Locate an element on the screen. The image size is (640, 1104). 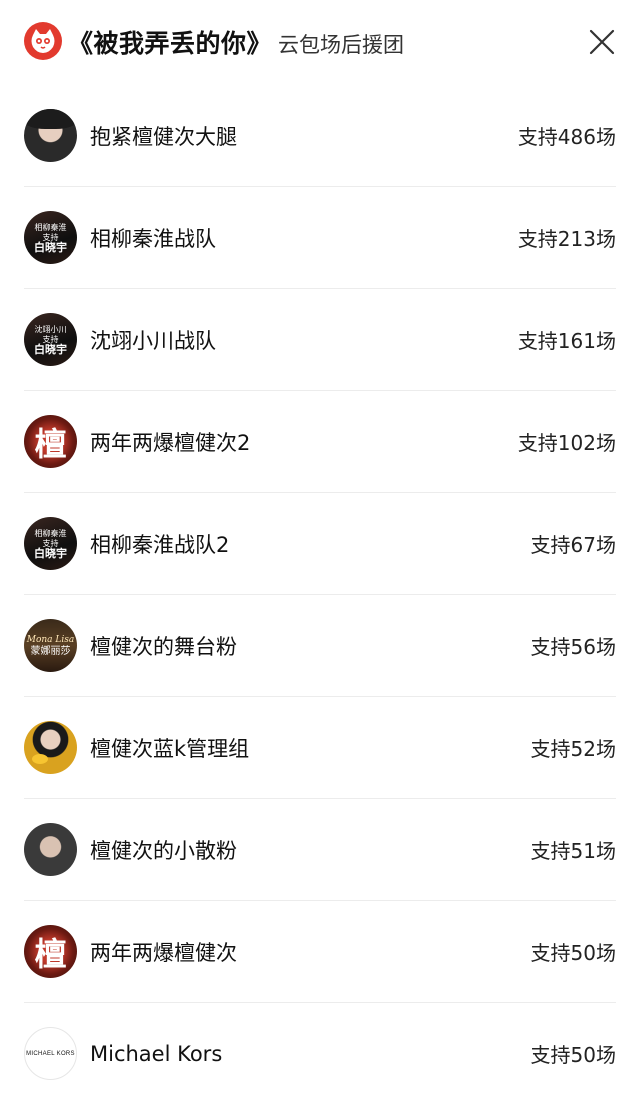
list-item: 相柳秦淮 支持 白晓宇 相柳秦淮战队2 支持67场 is located at coordinates (320, 544).